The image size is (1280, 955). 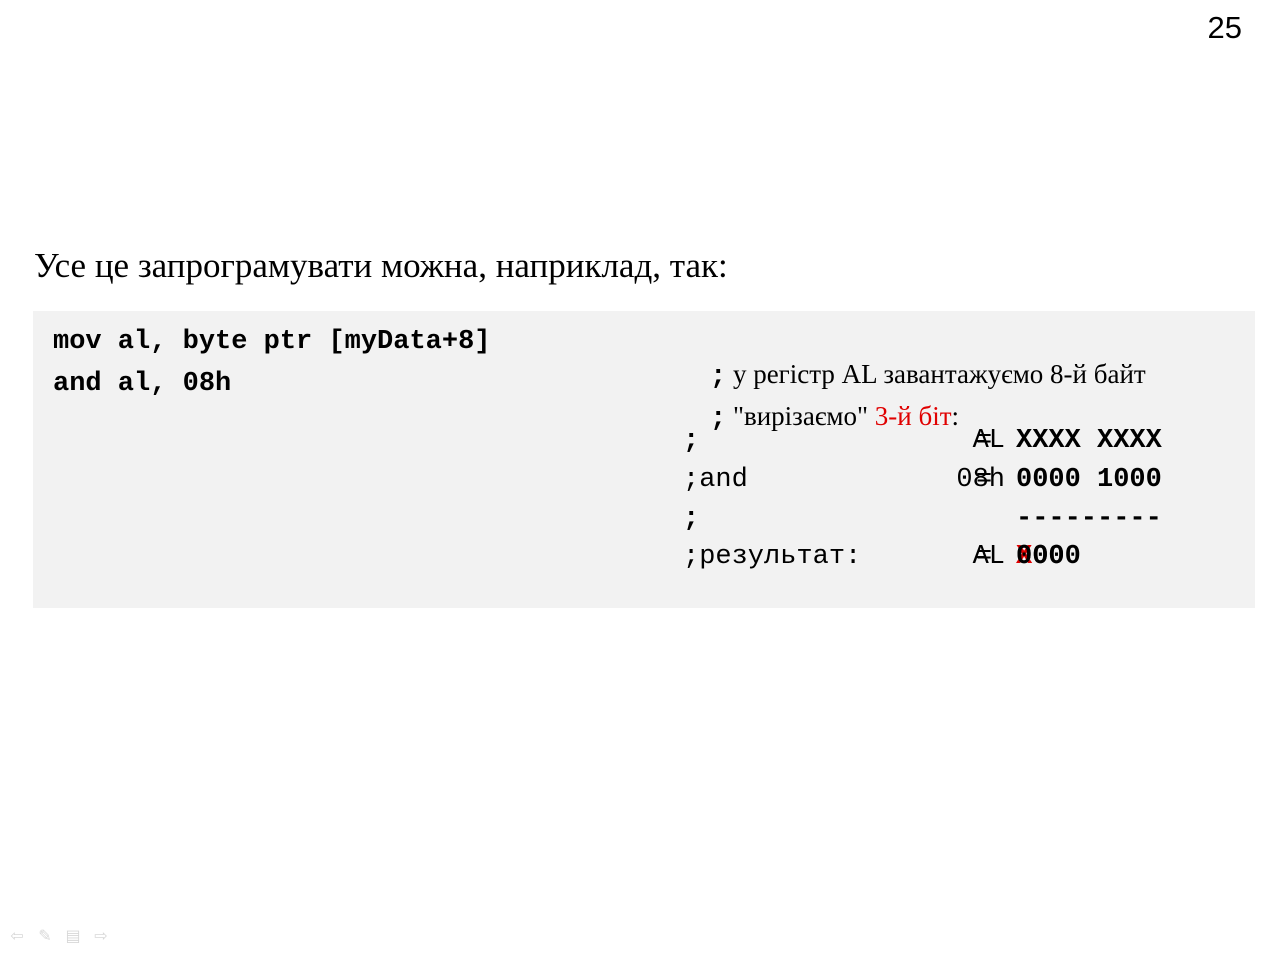 What do you see at coordinates (17, 936) in the screenshot?
I see `arrow-left-icon: ⇦` at bounding box center [17, 936].